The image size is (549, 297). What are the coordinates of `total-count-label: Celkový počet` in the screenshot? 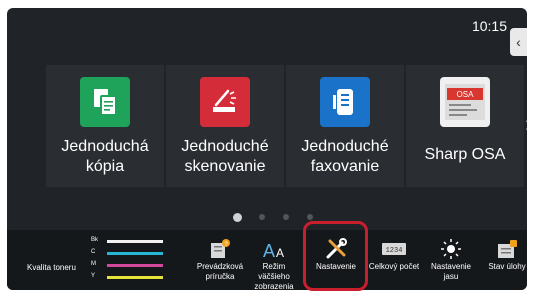 It's located at (394, 266).